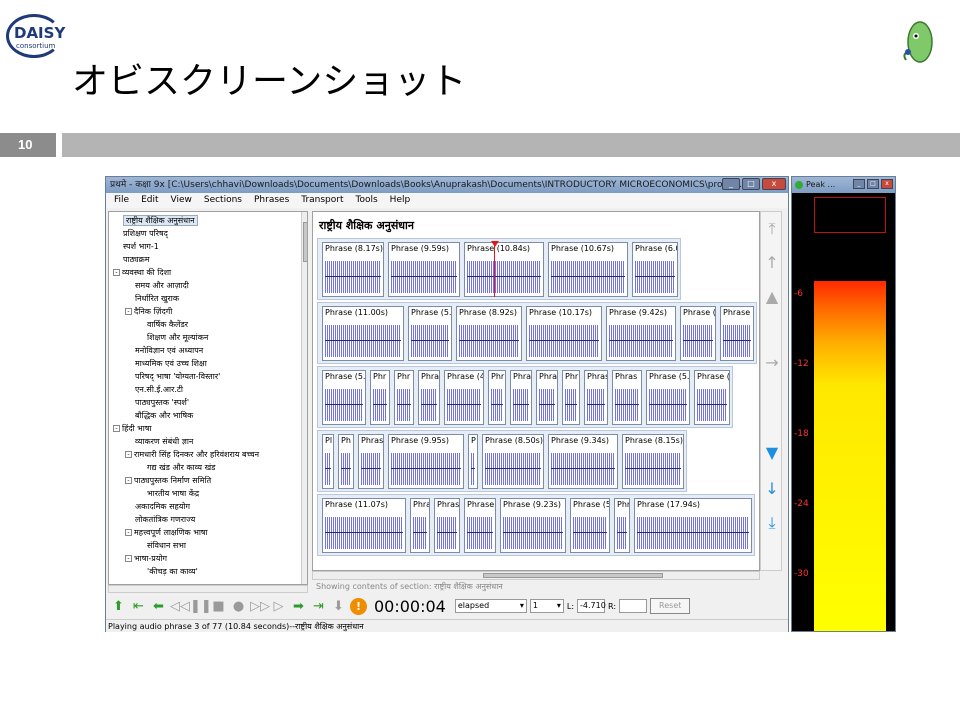 Image resolution: width=960 pixels, height=720 pixels. Describe the element at coordinates (430, 333) in the screenshot. I see `phrase-block: Phrase (5.7` at that location.